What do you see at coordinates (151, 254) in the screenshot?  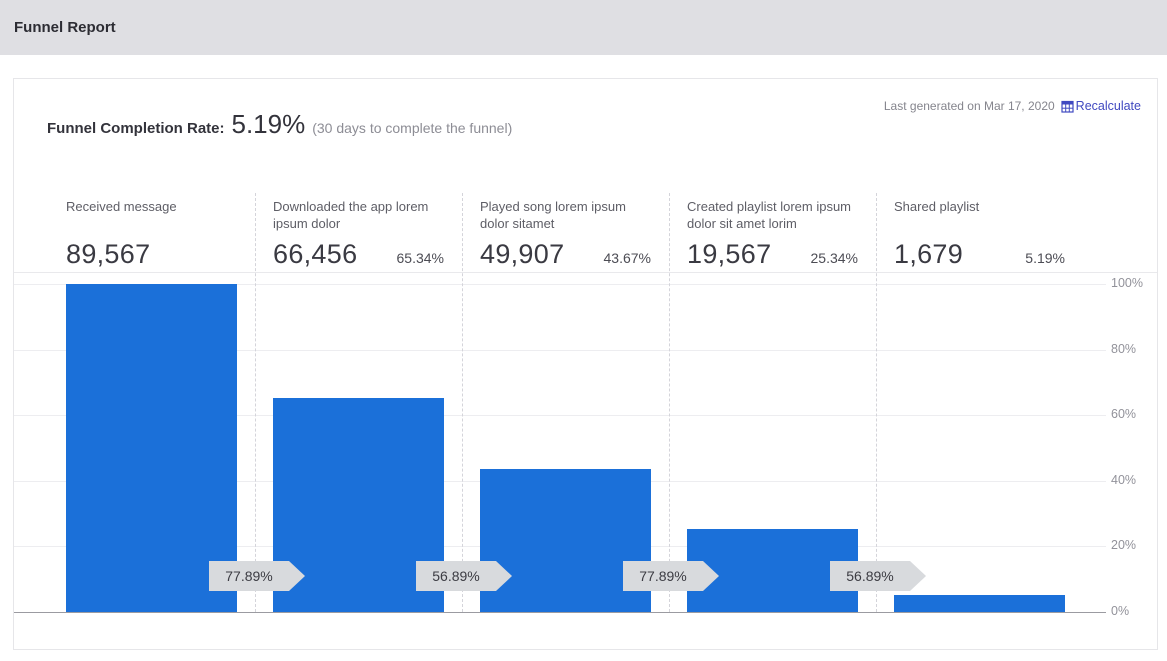 I see `stage-numbers-row: 89,567` at bounding box center [151, 254].